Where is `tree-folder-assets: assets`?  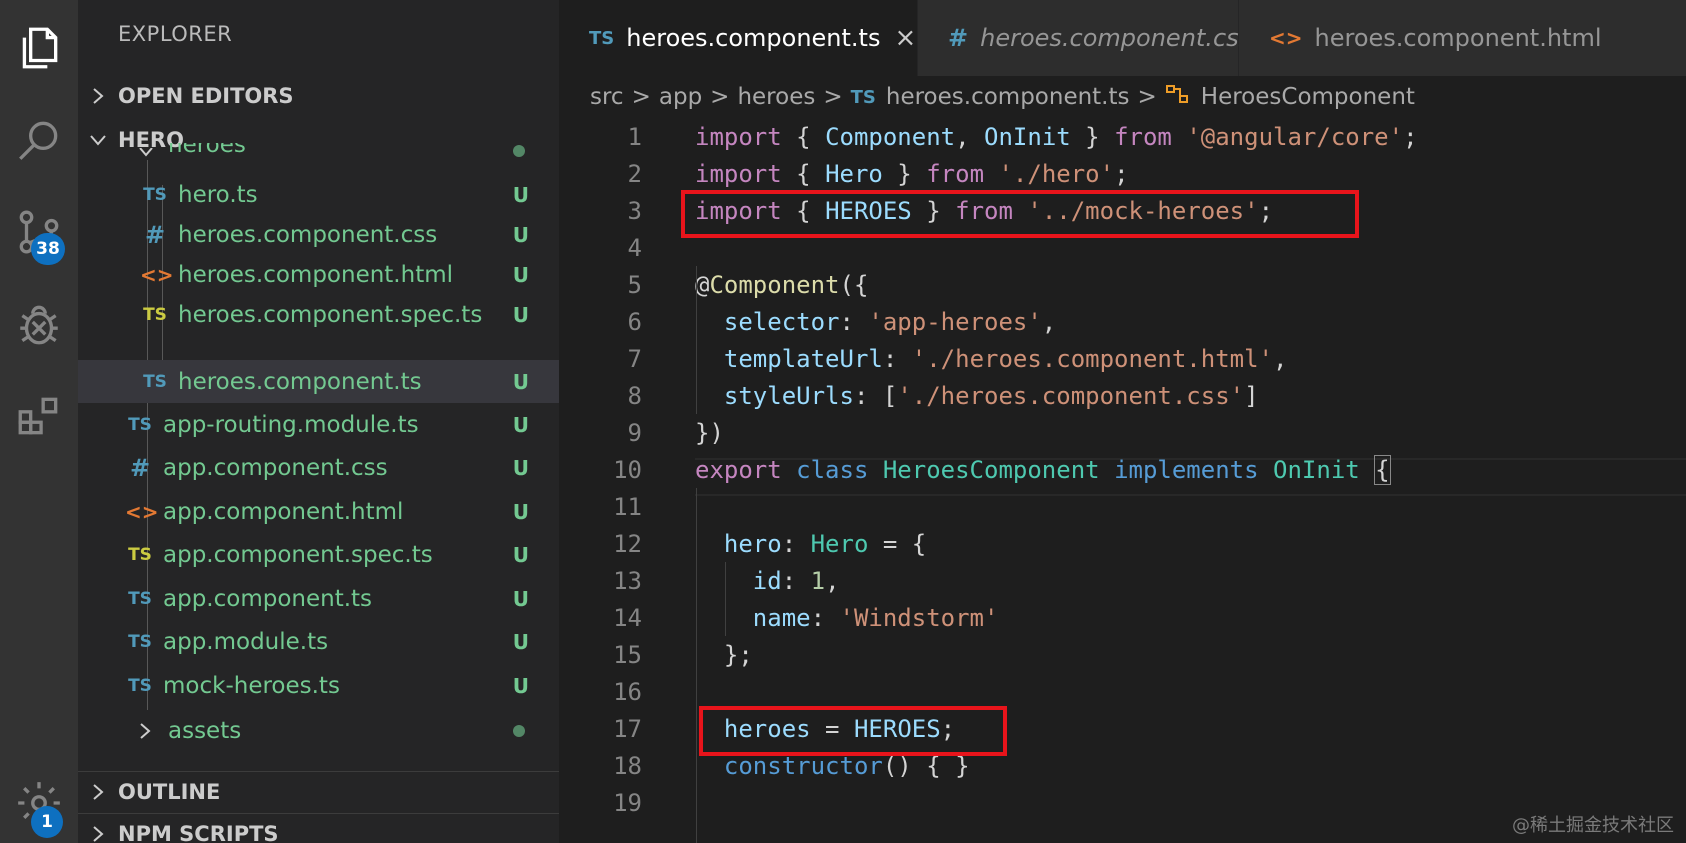 tree-folder-assets: assets is located at coordinates (318, 730).